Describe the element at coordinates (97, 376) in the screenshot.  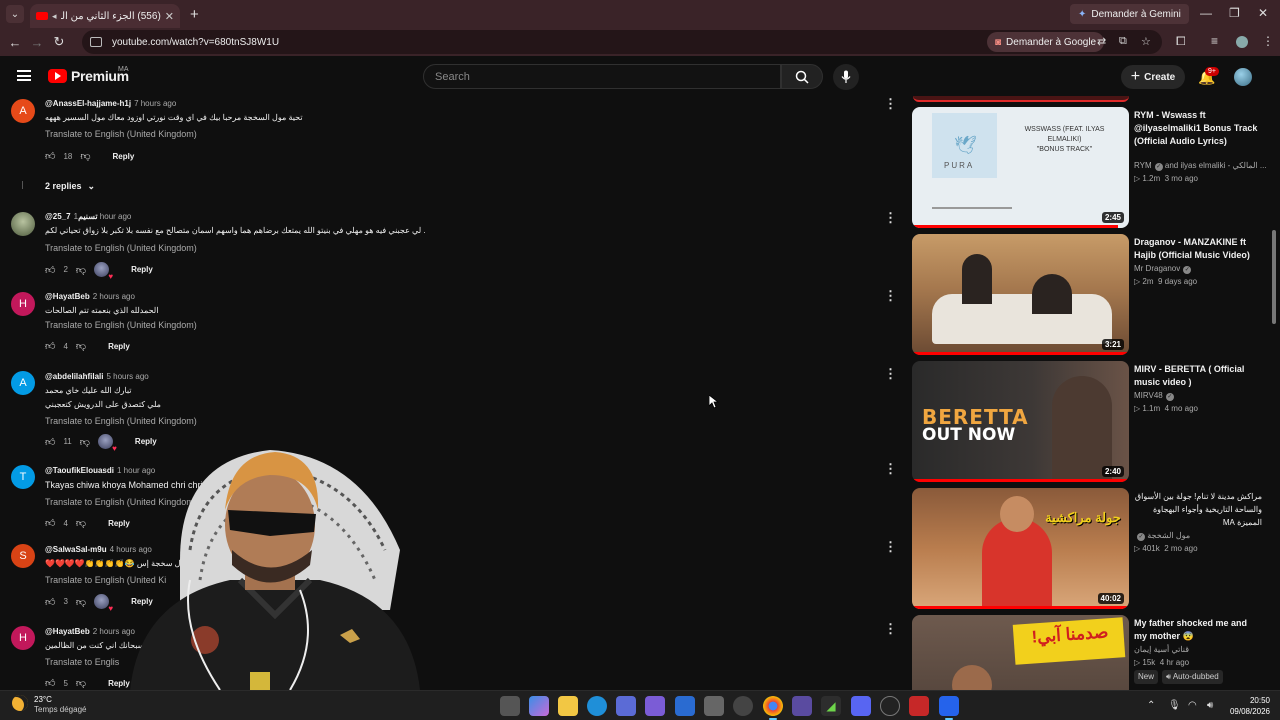
I see `comment-author: @abdelilahfilali 5 hours ago` at that location.